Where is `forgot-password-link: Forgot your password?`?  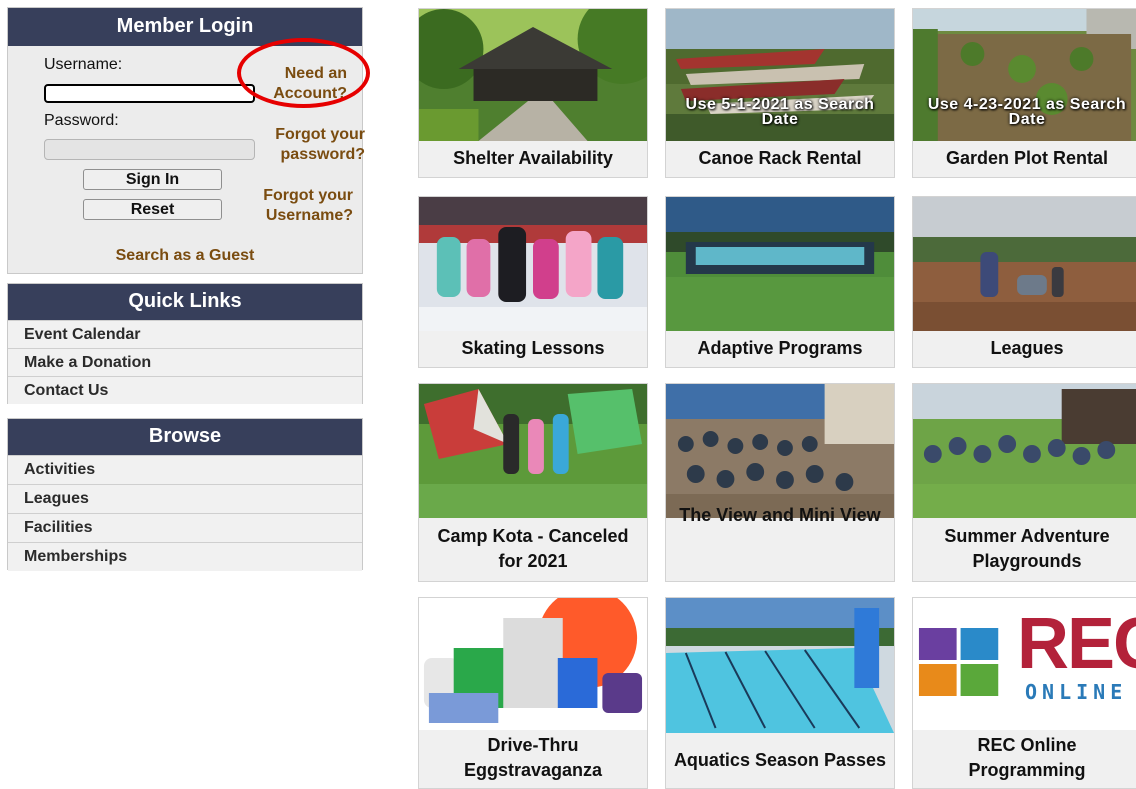 forgot-password-link: Forgot your password? is located at coordinates (305, 145).